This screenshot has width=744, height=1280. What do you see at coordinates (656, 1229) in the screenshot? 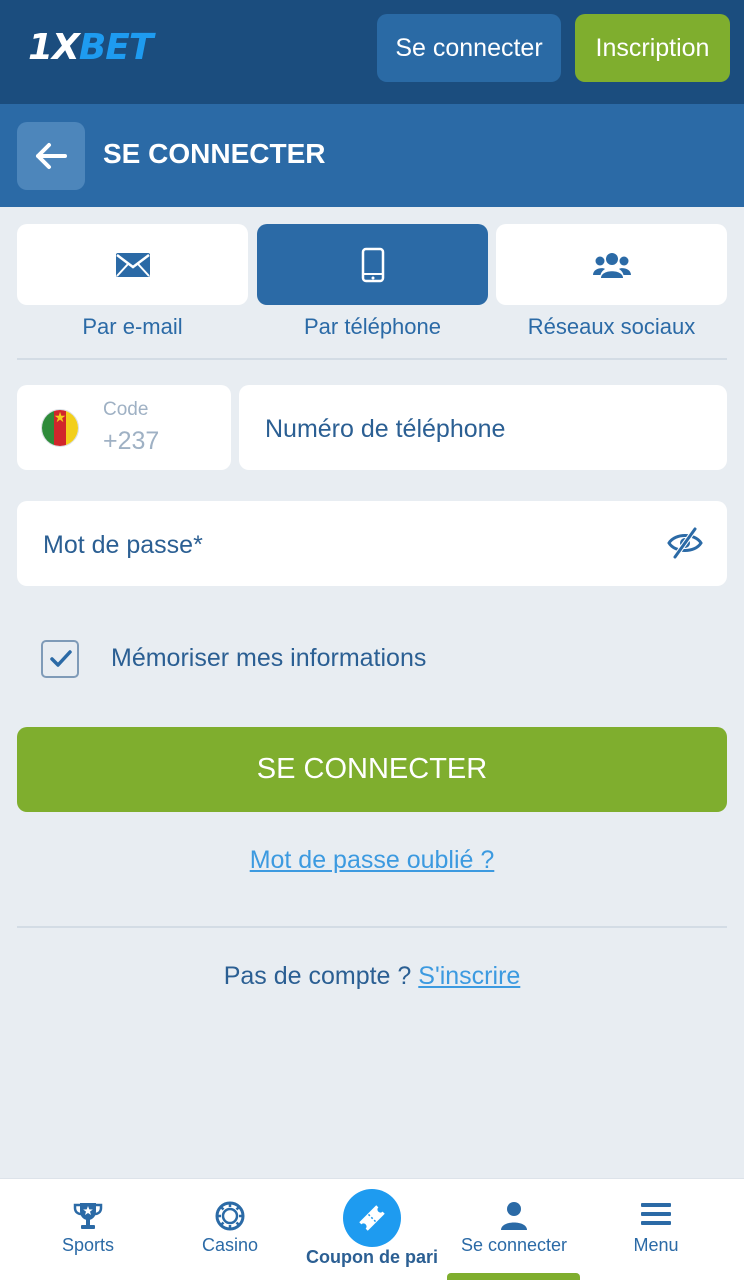
I see `nav-menu: Menu` at bounding box center [656, 1229].